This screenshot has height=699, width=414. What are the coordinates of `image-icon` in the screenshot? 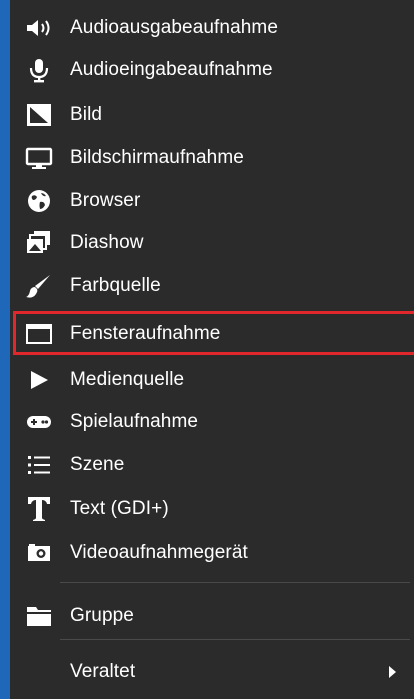 It's located at (39, 115).